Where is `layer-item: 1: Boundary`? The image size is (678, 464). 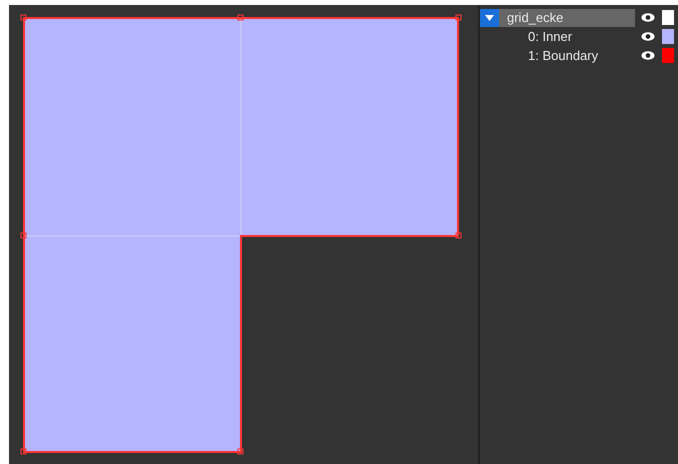 layer-item: 1: Boundary is located at coordinates (567, 55).